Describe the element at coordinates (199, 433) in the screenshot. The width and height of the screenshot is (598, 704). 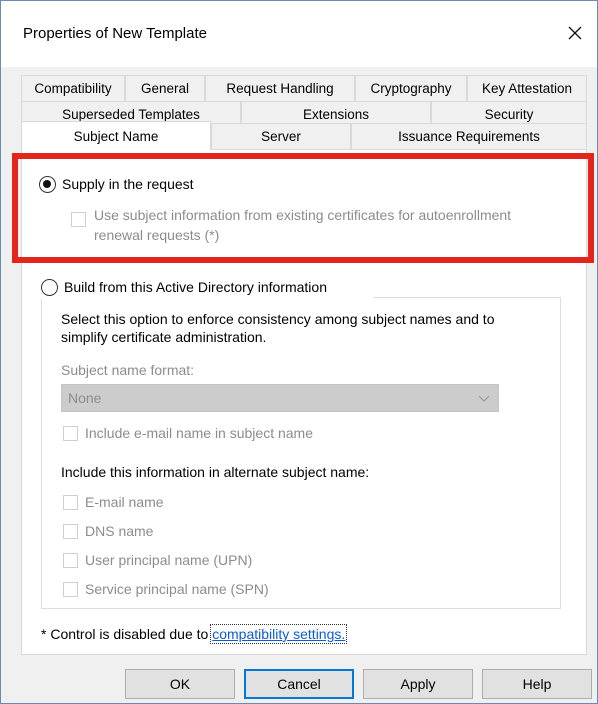
I see `include-email-label: Include e-mail name in subject name` at that location.